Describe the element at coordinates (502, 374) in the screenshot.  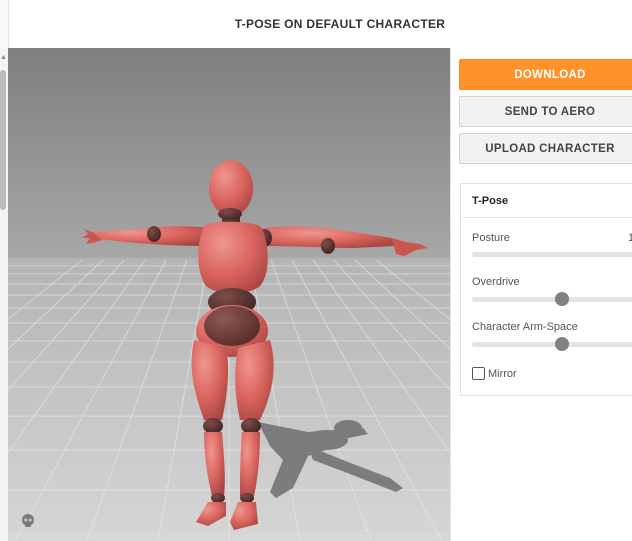
I see `mirror-label: Mirror` at that location.